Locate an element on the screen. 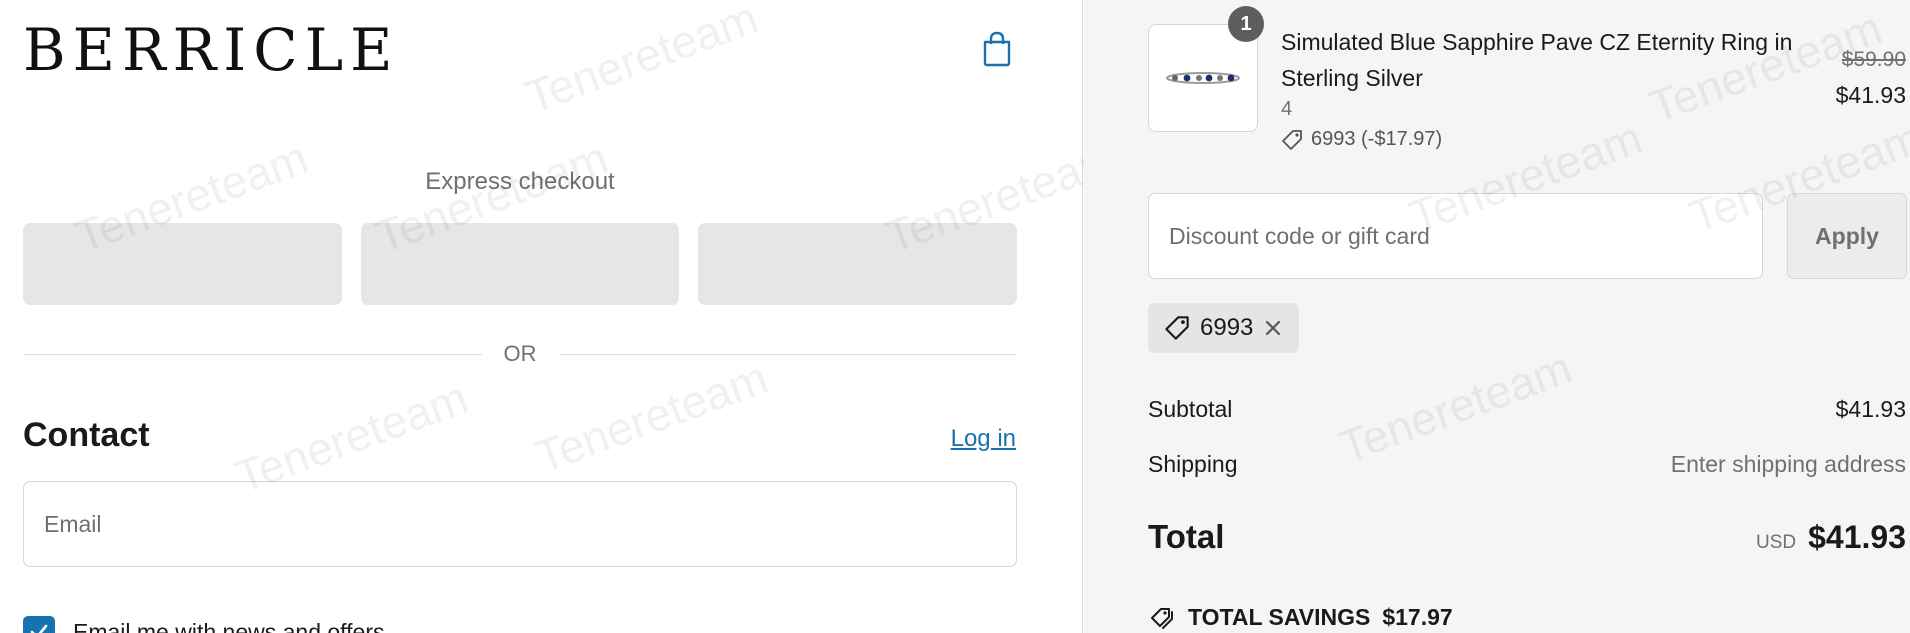 This screenshot has height=633, width=1910. email-field is located at coordinates (520, 524).